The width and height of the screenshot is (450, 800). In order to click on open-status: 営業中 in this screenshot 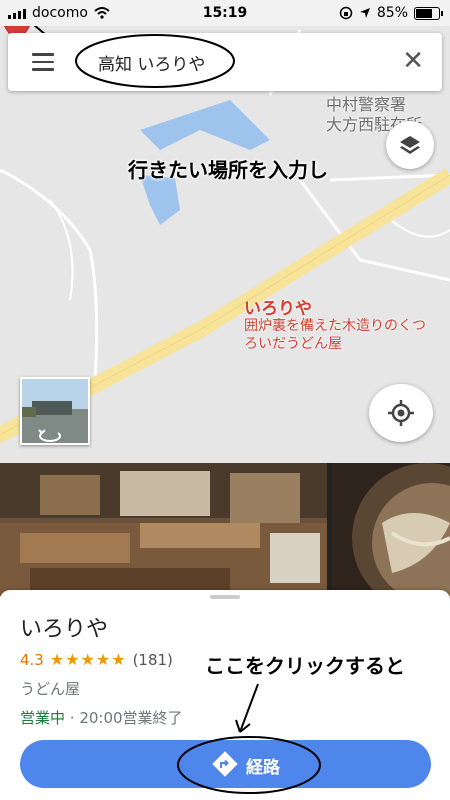, I will do `click(43, 718)`.